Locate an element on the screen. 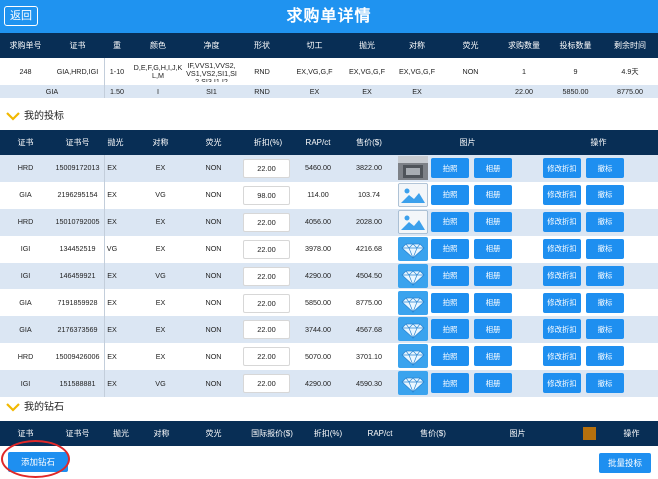 The width and height of the screenshot is (658, 479). bids-table-header: 证书 证书号 抛光 对称 荧光 折扣(%) RAP/ct 售价($) 图片 操作 is located at coordinates (329, 142).